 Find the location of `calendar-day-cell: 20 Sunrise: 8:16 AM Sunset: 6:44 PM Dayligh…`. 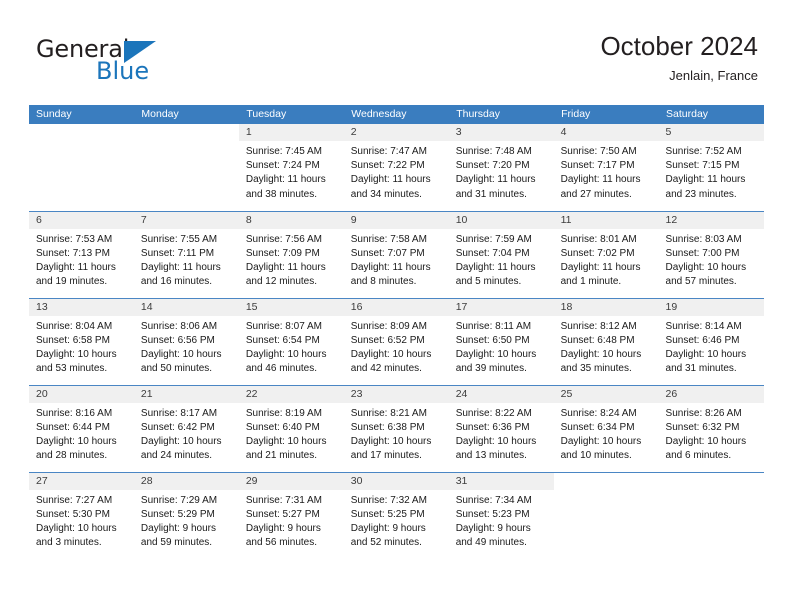

calendar-day-cell: 20 Sunrise: 8:16 AM Sunset: 6:44 PM Dayligh… is located at coordinates (81, 428).